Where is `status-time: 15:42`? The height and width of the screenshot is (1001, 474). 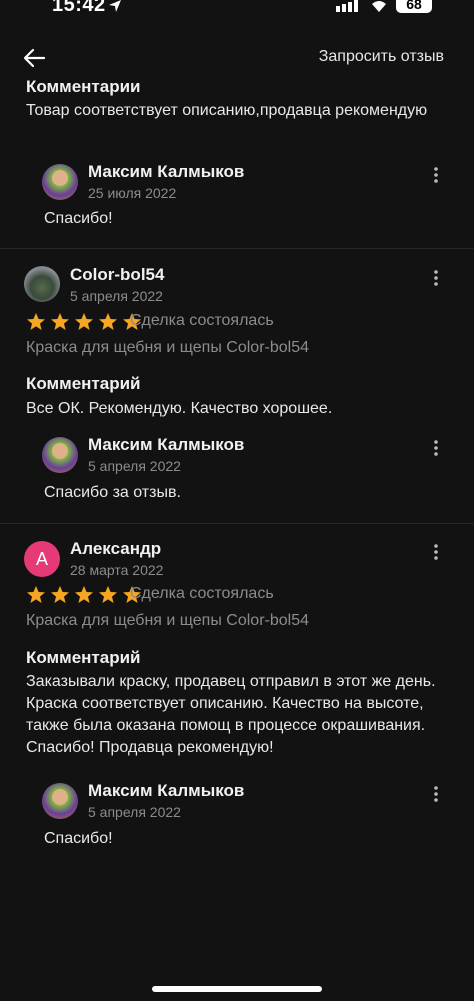 status-time: 15:42 is located at coordinates (79, 8).